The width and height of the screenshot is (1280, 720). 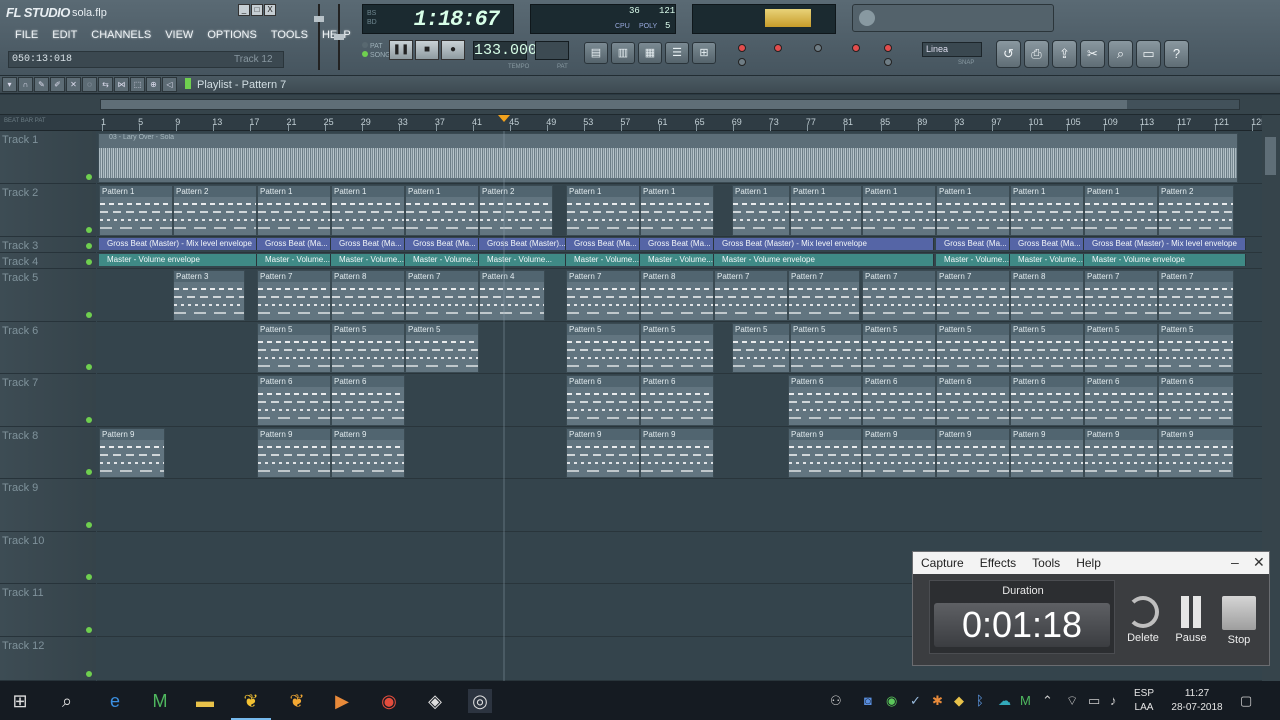 I want to click on mode-song: SONG, so click(x=380, y=55).